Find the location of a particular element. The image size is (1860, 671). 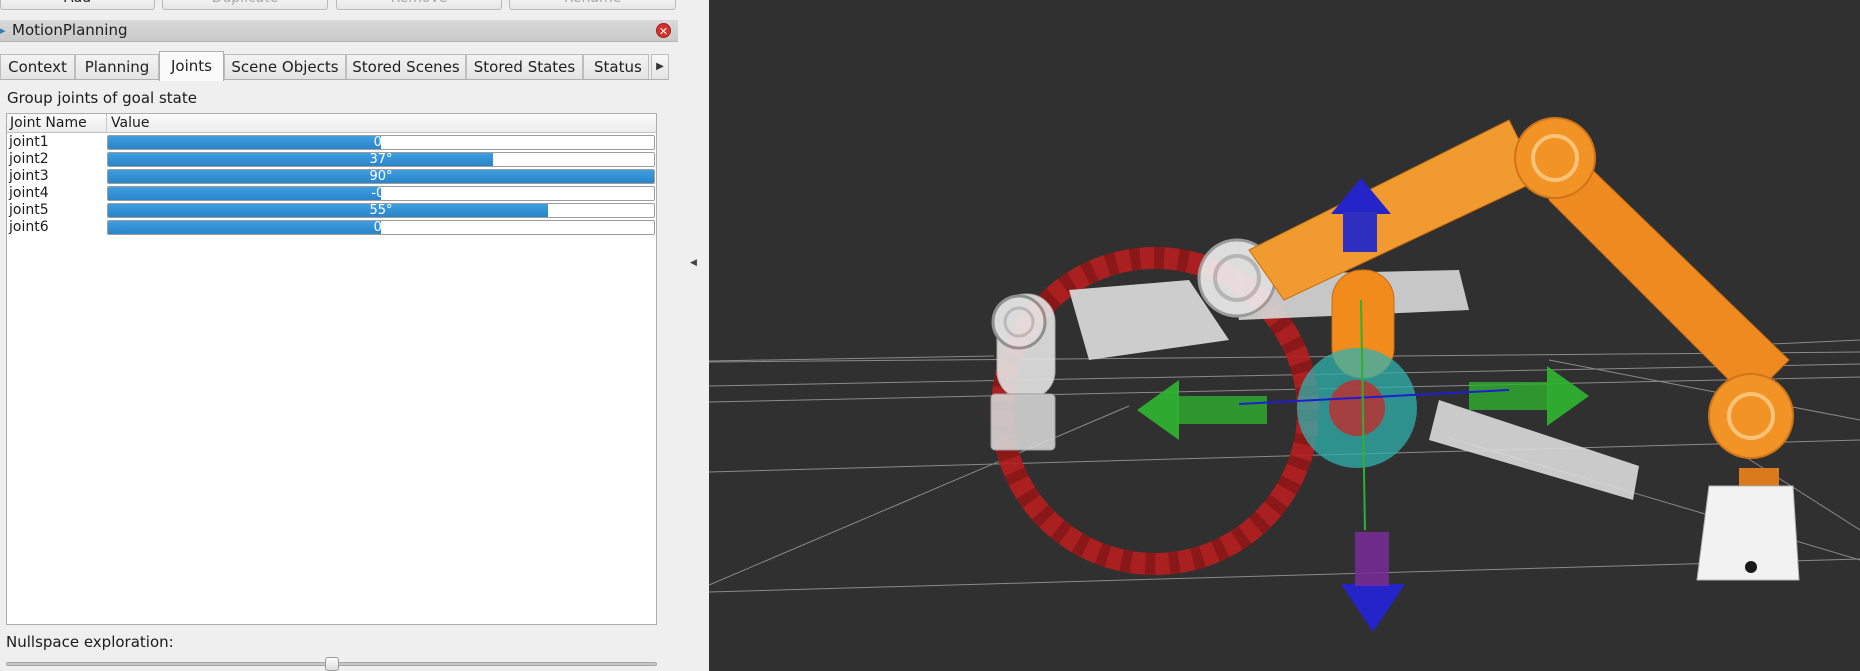

tab-stored-scenes: Stored Scenes is located at coordinates (406, 67).